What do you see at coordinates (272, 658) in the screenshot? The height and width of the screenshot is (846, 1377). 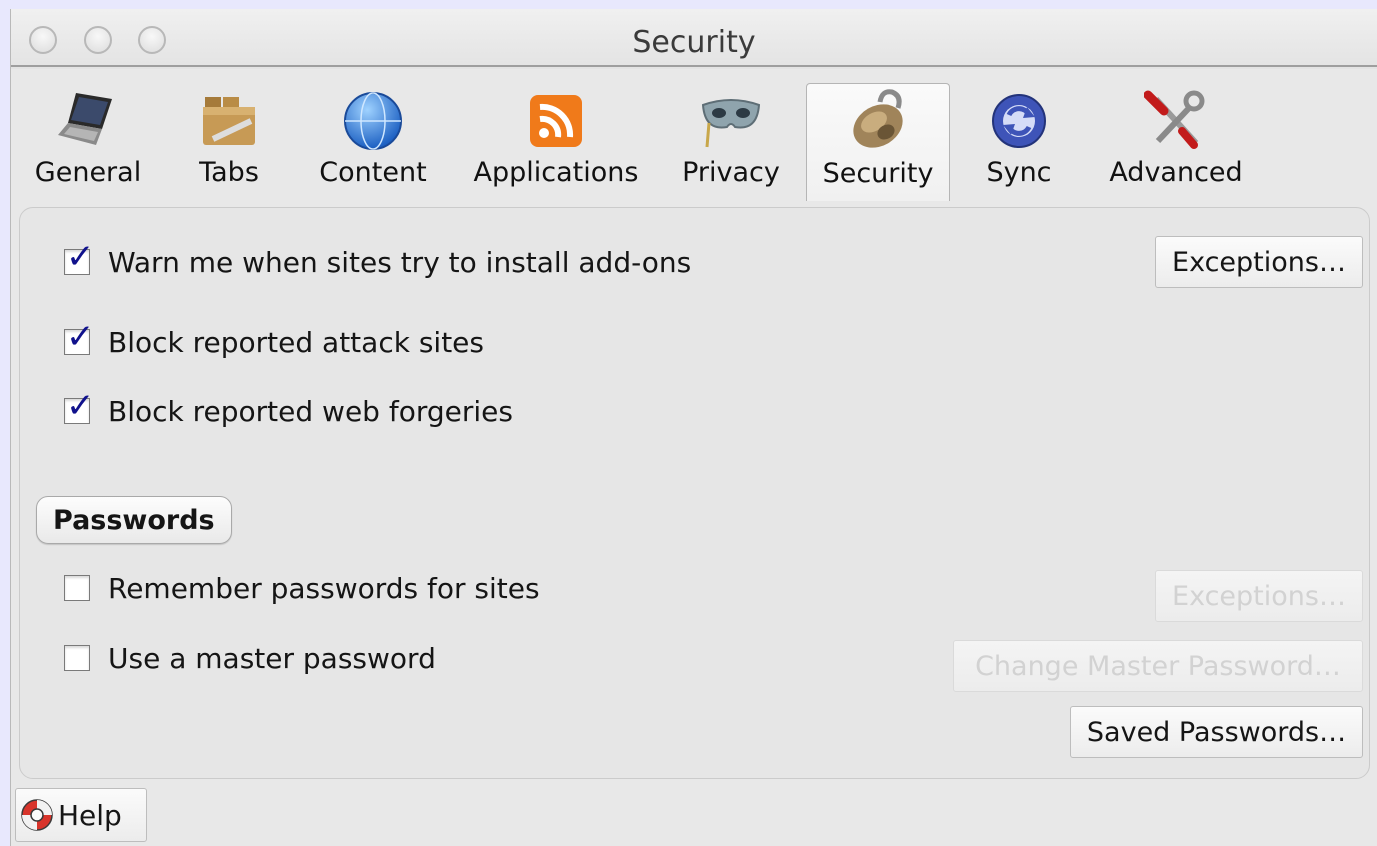 I see `master-password-label: Use a master password` at bounding box center [272, 658].